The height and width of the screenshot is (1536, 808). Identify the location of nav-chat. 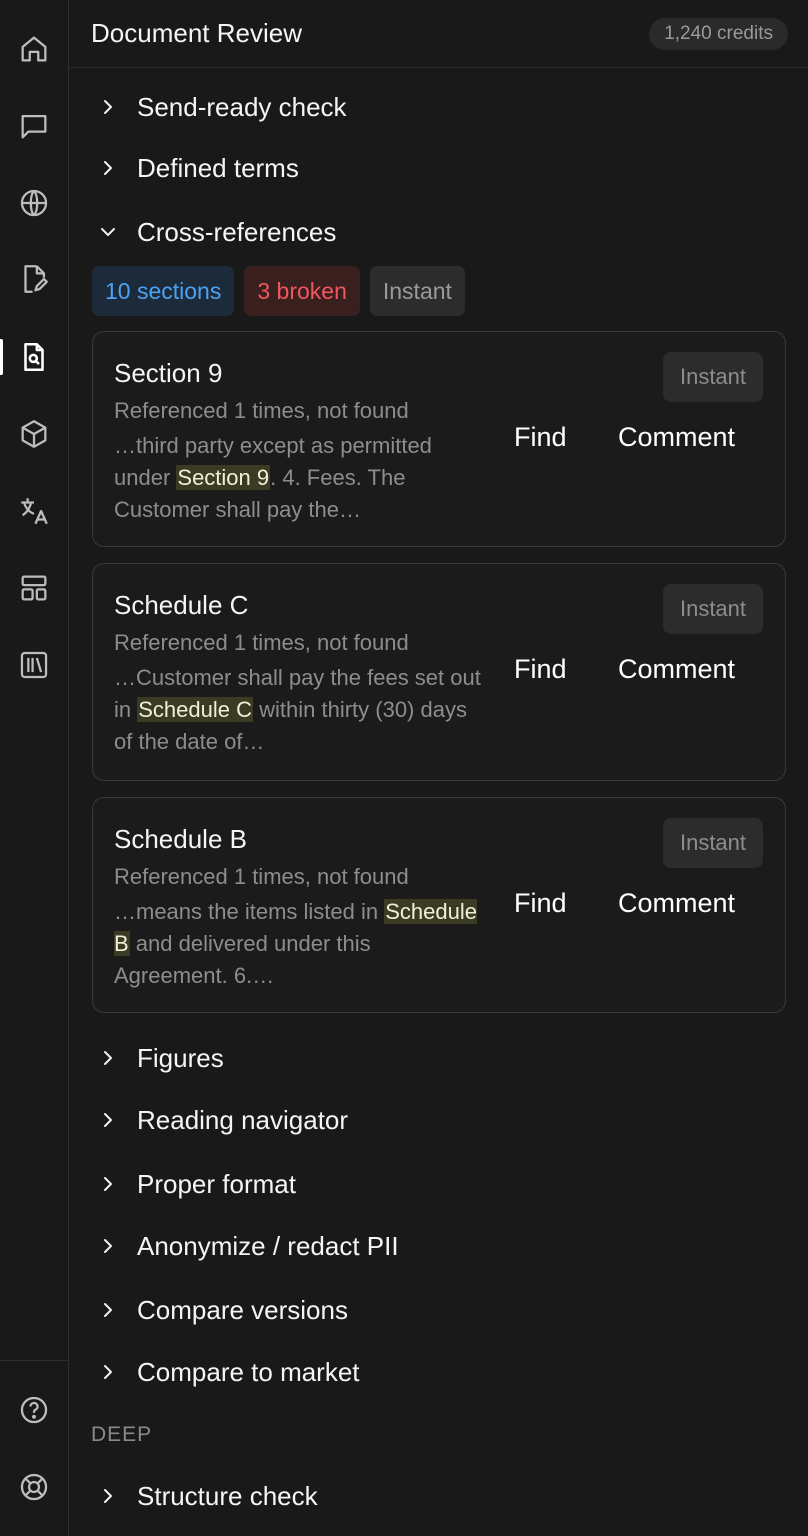
(34, 126).